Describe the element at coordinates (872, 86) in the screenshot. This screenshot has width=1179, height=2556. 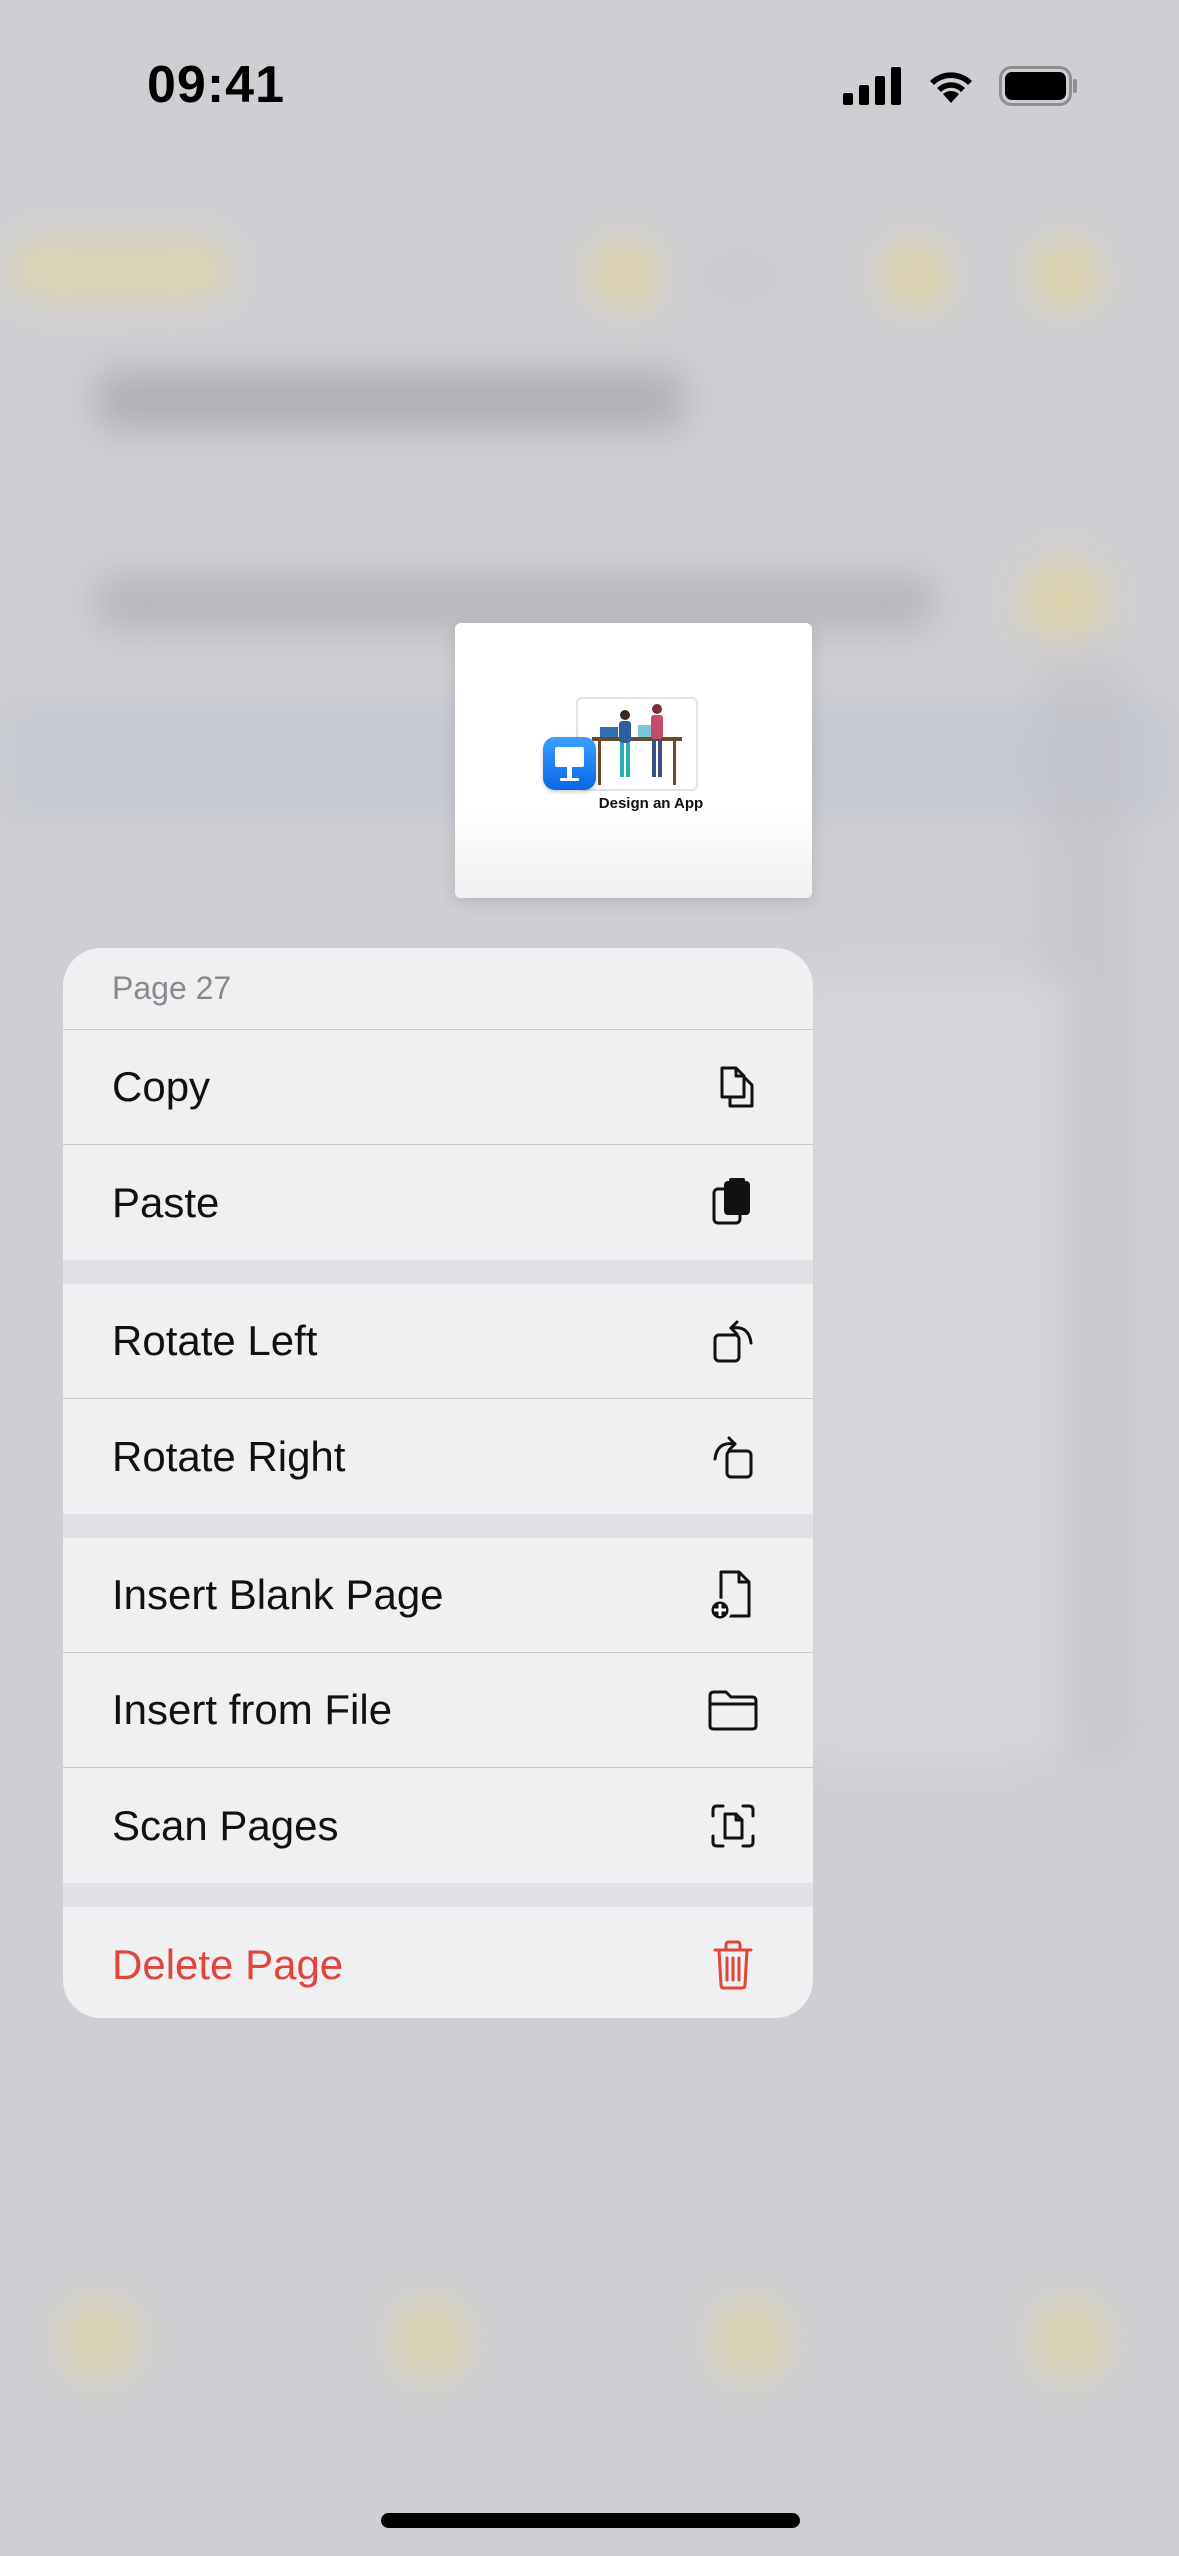
I see `cellular-signal-icon` at that location.